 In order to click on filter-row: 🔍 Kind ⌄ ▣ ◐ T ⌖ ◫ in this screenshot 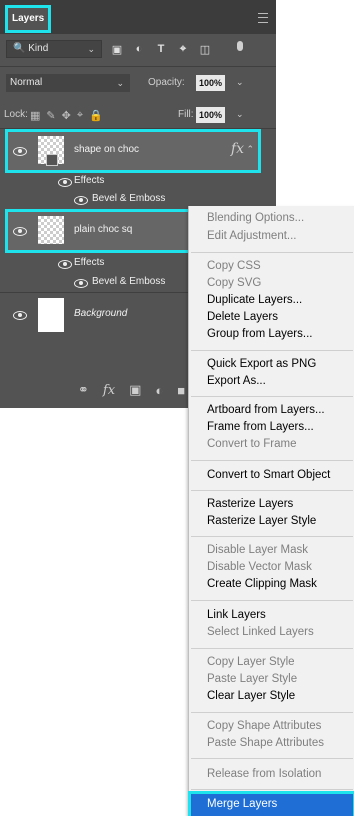, I will do `click(138, 50)`.